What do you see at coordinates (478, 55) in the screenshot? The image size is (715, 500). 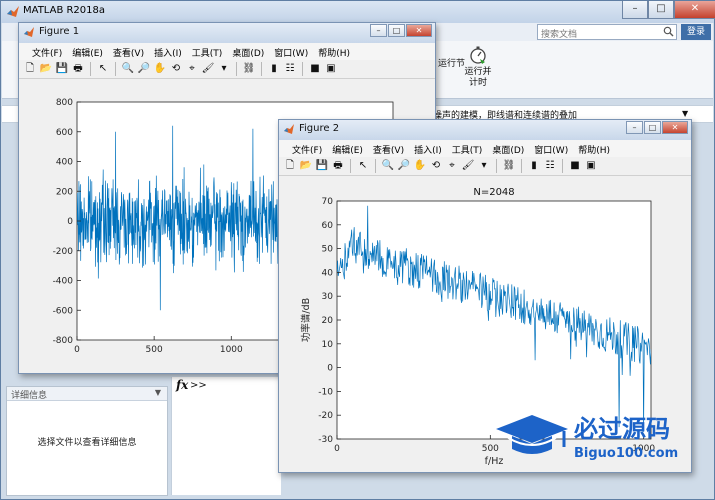 I see `stopwatch-icon` at bounding box center [478, 55].